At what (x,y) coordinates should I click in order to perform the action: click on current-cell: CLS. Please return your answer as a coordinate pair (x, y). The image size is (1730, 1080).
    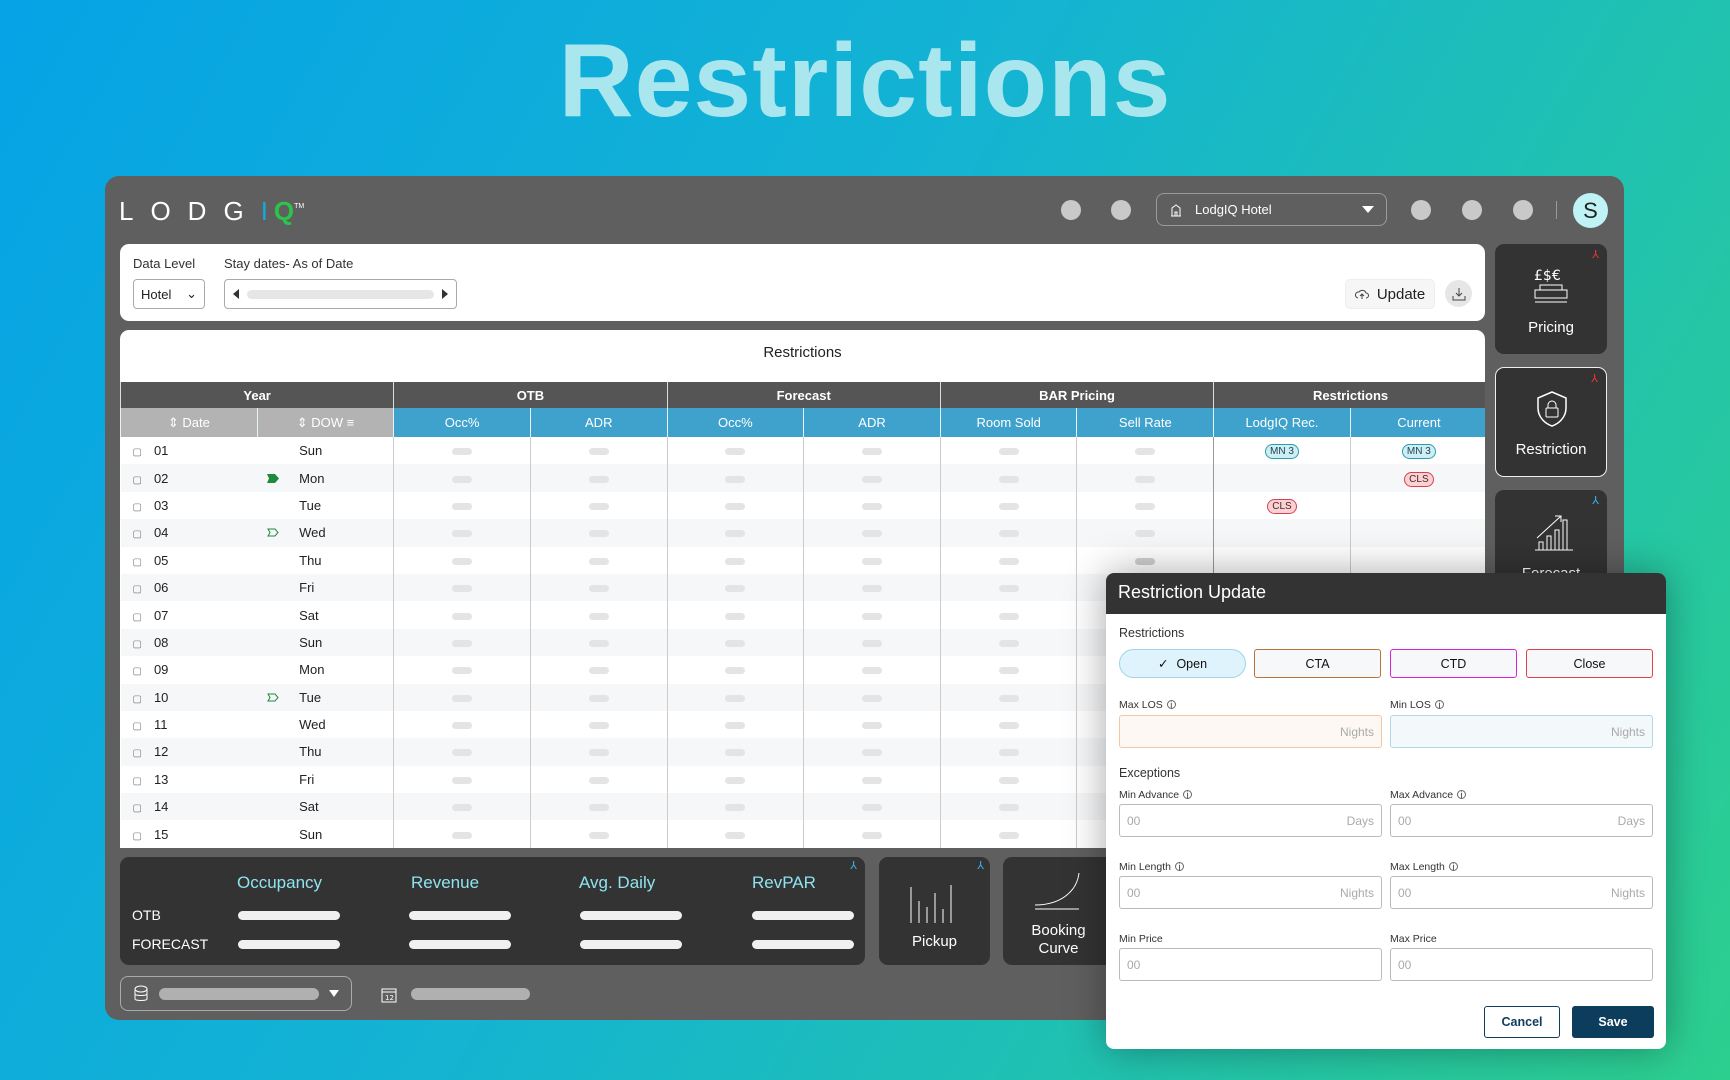
    Looking at the image, I should click on (1417, 478).